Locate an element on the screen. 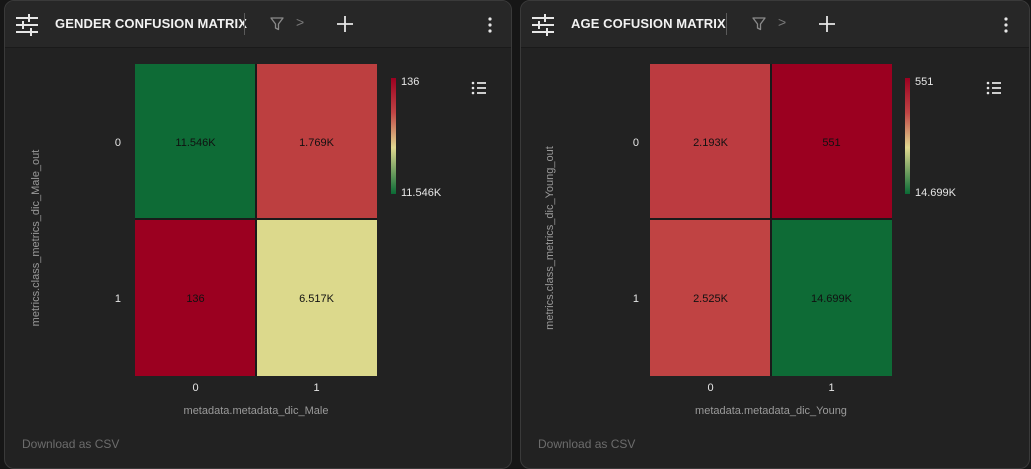 This screenshot has width=1031, height=469. x-axis-title: metadata.metadata_dic_Young is located at coordinates (771, 411).